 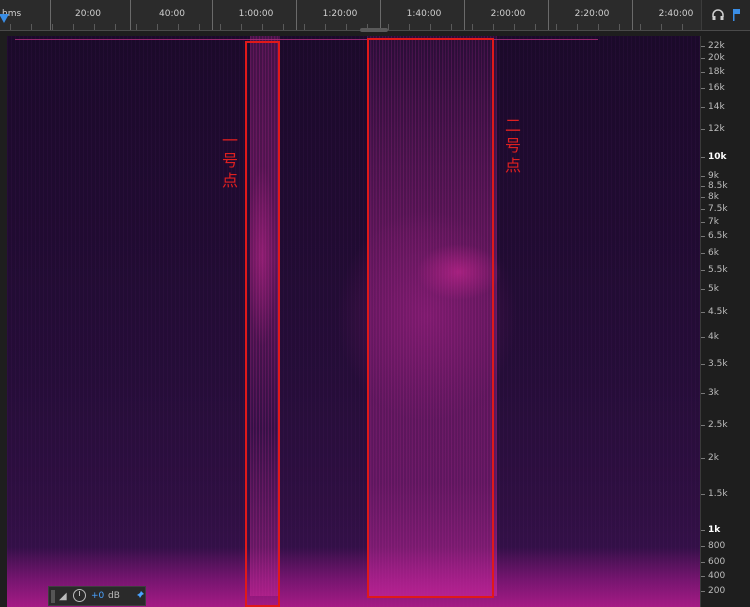 I want to click on frequency-label: 600, so click(x=717, y=562).